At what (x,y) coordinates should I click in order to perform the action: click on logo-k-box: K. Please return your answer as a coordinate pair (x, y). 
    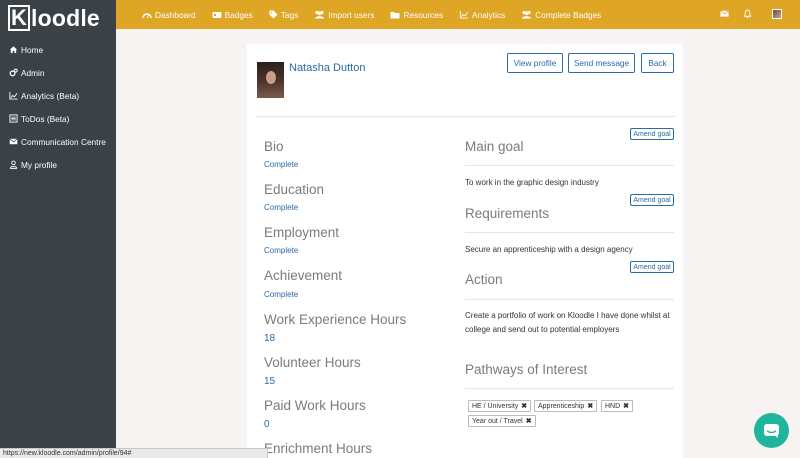
    Looking at the image, I should click on (19, 18).